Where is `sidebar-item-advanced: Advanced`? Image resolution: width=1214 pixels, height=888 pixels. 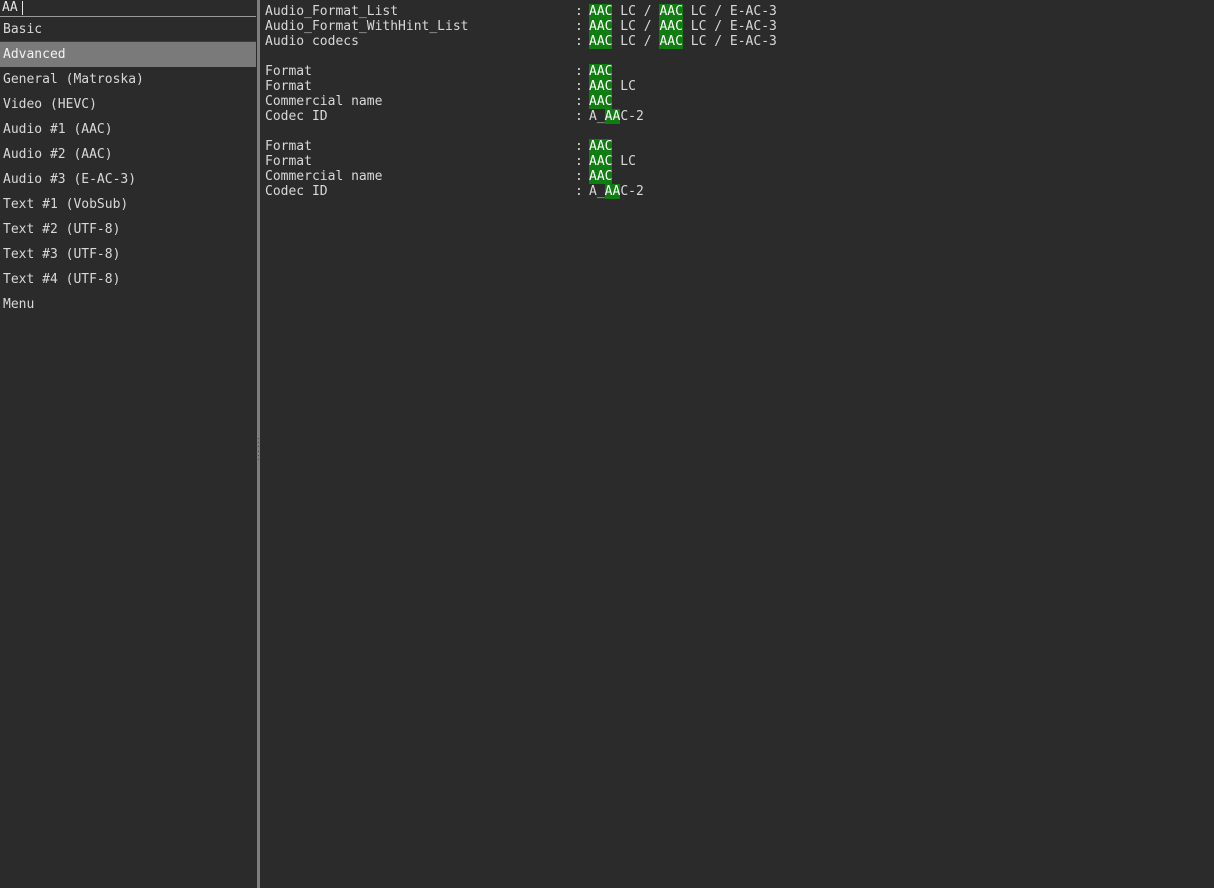
sidebar-item-advanced: Advanced is located at coordinates (128, 54).